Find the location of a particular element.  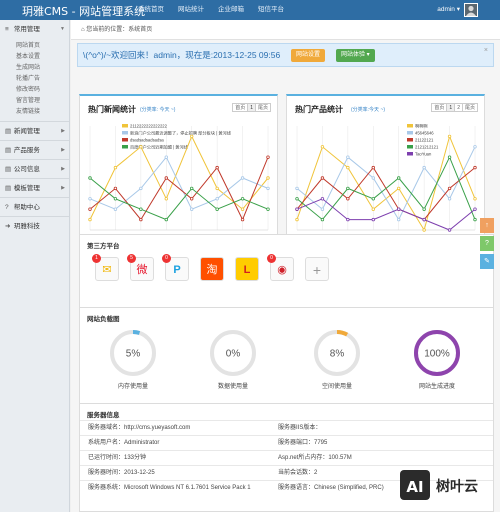

sidebar-group-label: 产品服务 is located at coordinates (26, 150).